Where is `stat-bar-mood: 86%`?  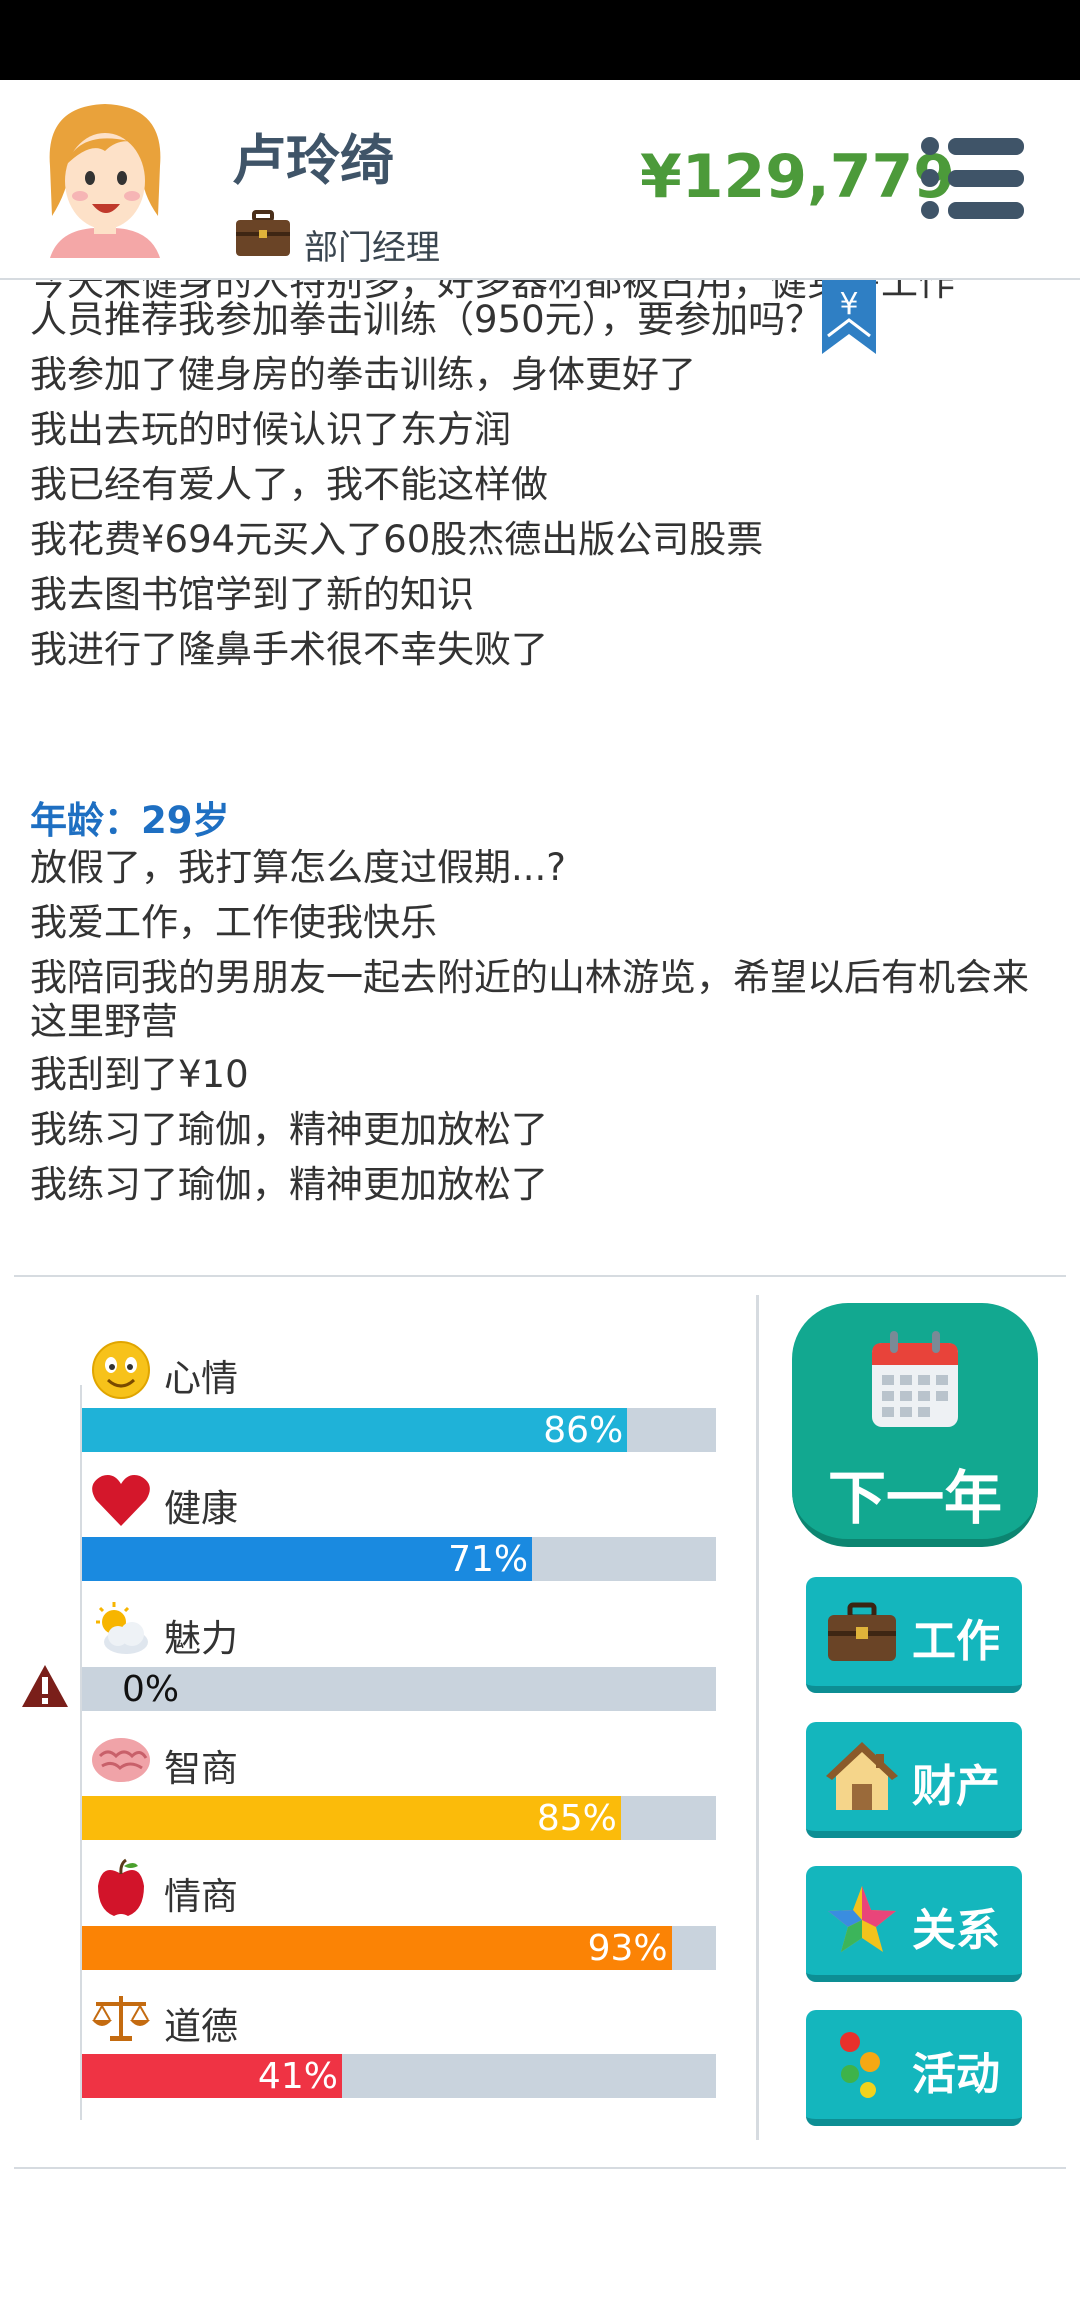
stat-bar-mood: 86% is located at coordinates (399, 1430).